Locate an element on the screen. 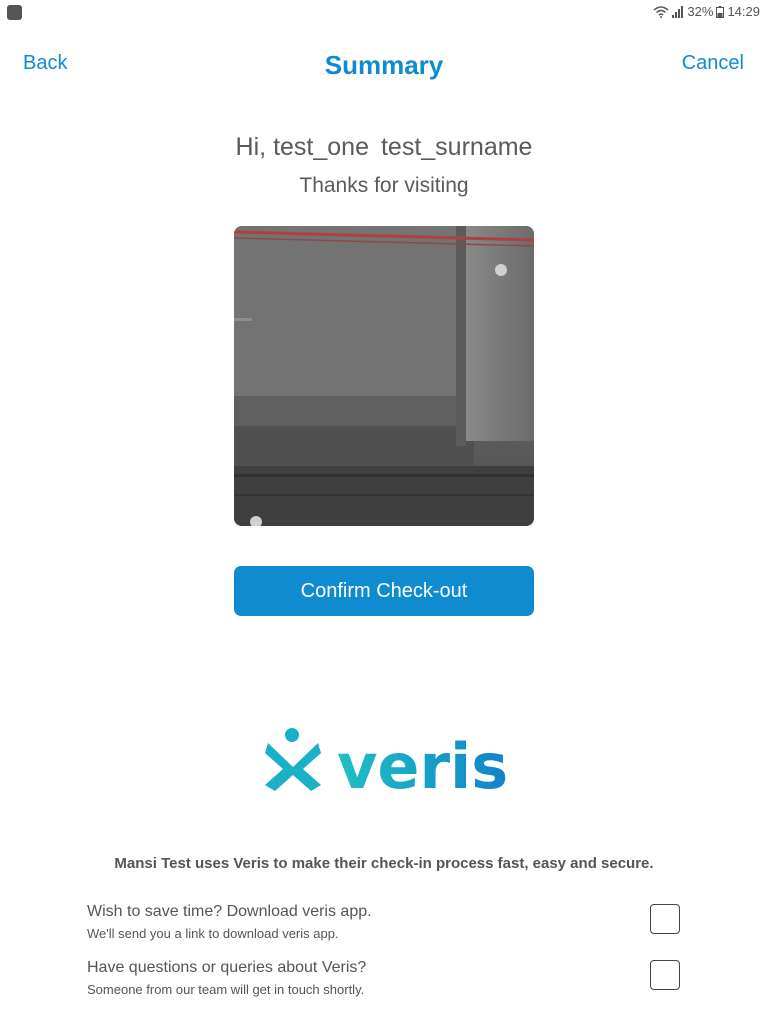  logo-wordmark: veris is located at coordinates (422, 763).